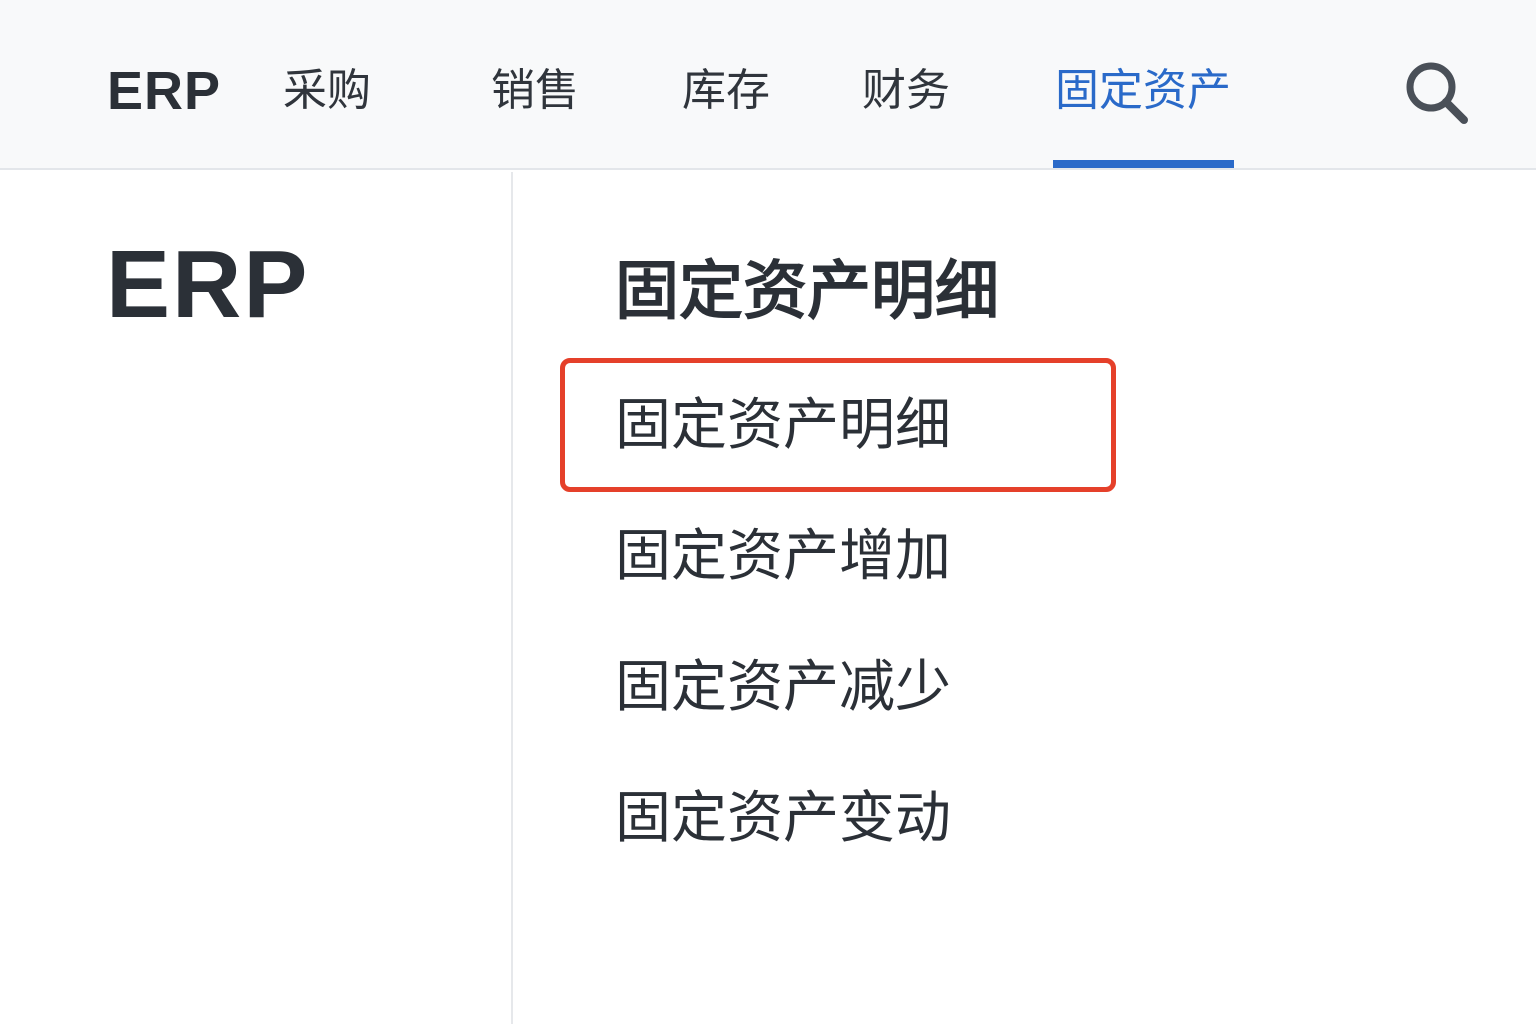  Describe the element at coordinates (1143, 164) in the screenshot. I see `active-tab-indicator` at that location.